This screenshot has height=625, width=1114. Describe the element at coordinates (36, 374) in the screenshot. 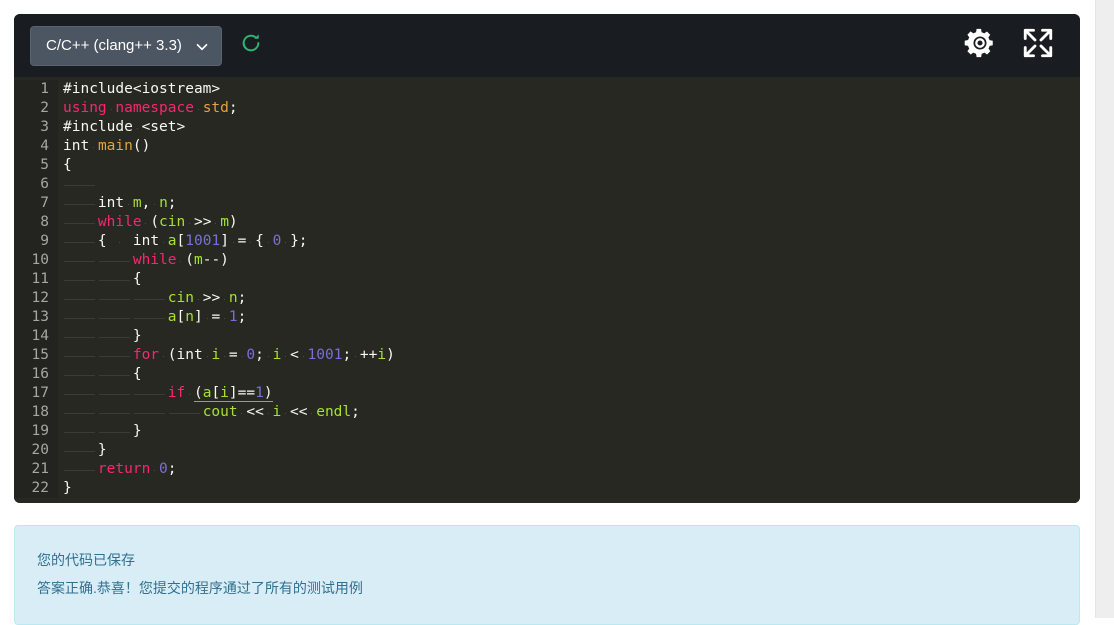

I see `line-number: 16` at that location.